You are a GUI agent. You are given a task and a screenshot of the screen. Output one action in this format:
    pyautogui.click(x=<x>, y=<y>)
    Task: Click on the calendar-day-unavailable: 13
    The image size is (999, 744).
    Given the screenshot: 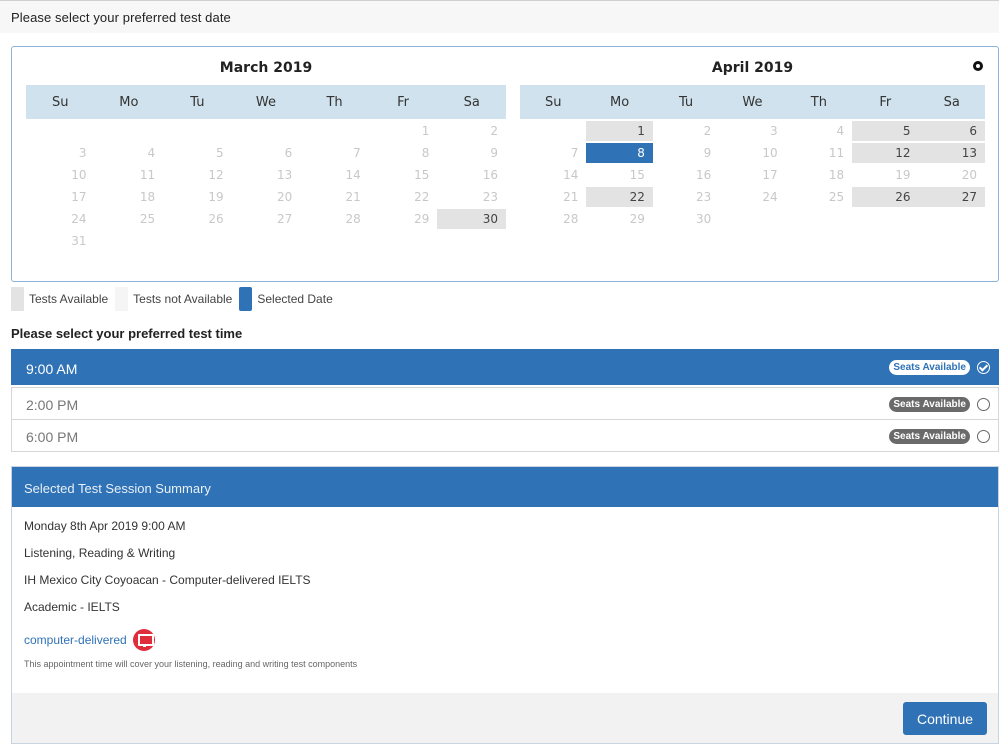 What is the action you would take?
    pyautogui.click(x=284, y=175)
    